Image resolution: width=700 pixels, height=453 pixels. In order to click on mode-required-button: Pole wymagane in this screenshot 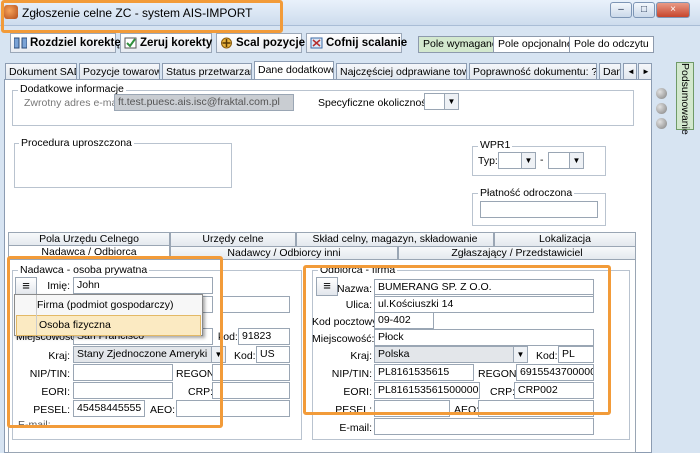, I will do `click(460, 44)`.